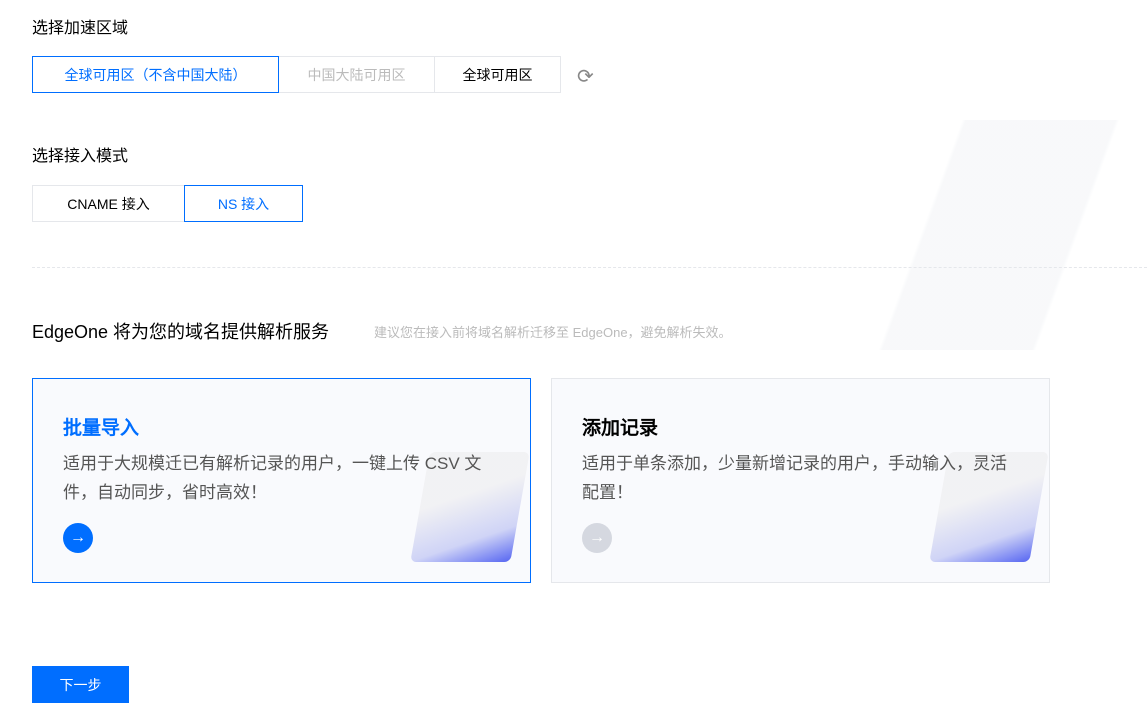 This screenshot has height=715, width=1147. I want to click on region-label: 选择加速区域, so click(80, 28).